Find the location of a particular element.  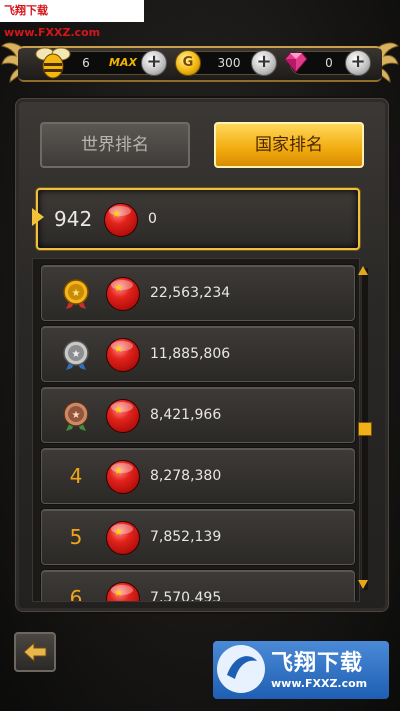

rank-score: 8,278,380 is located at coordinates (186, 476).